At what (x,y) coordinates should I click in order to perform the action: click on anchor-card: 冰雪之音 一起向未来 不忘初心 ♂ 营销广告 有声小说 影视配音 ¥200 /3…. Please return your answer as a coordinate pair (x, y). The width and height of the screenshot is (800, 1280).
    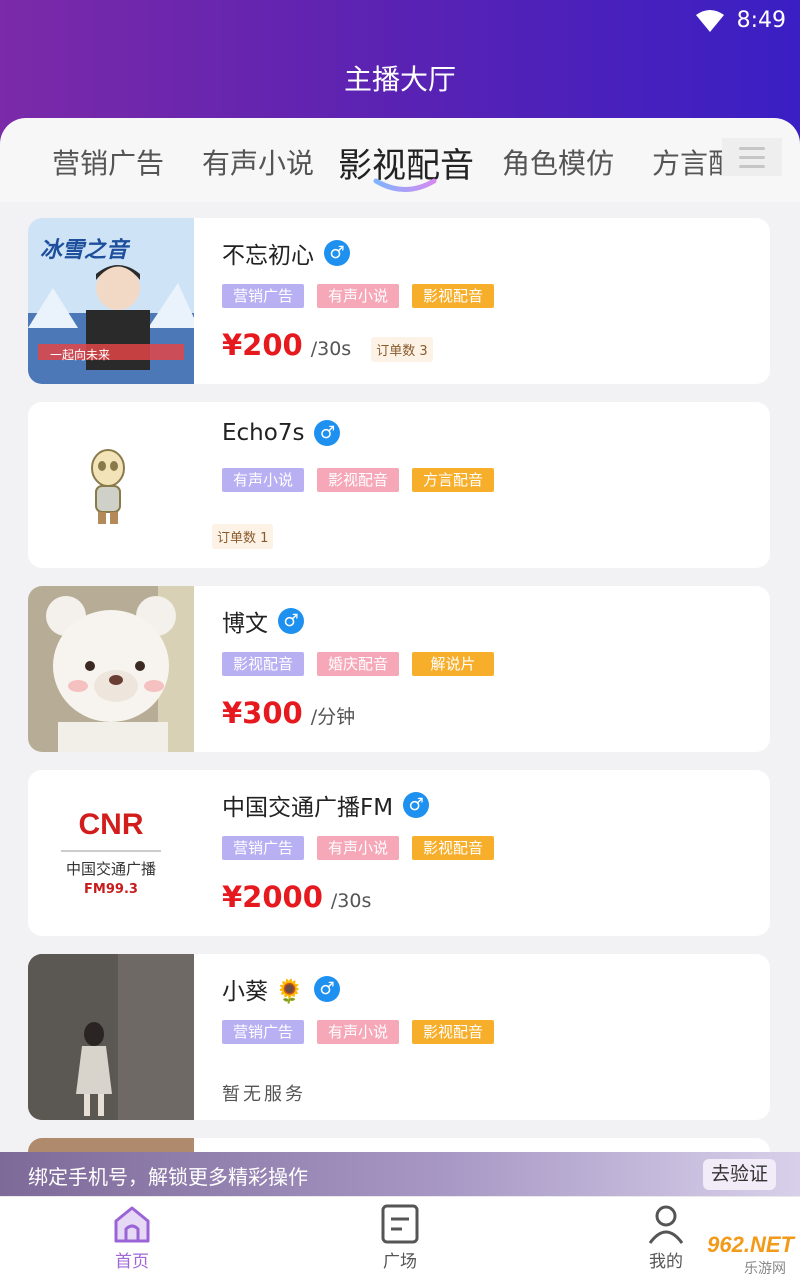
    Looking at the image, I should click on (399, 301).